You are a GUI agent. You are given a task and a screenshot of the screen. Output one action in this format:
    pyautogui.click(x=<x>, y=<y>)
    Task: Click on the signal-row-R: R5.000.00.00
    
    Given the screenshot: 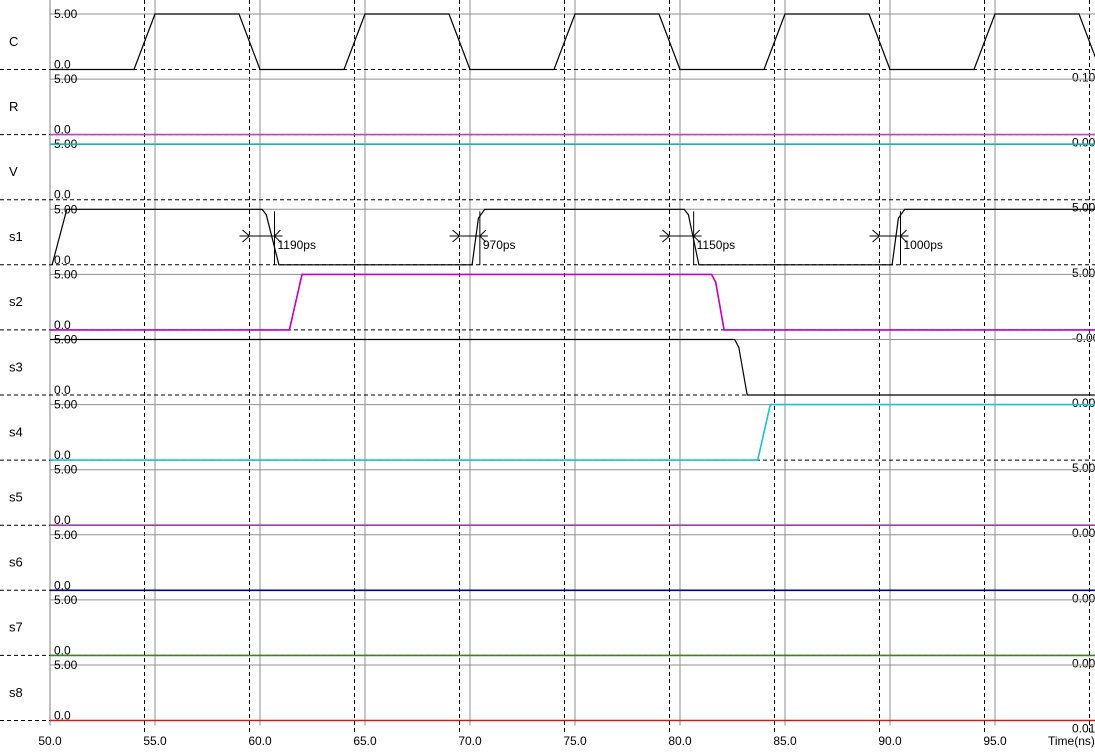 What is the action you would take?
    pyautogui.click(x=547, y=111)
    